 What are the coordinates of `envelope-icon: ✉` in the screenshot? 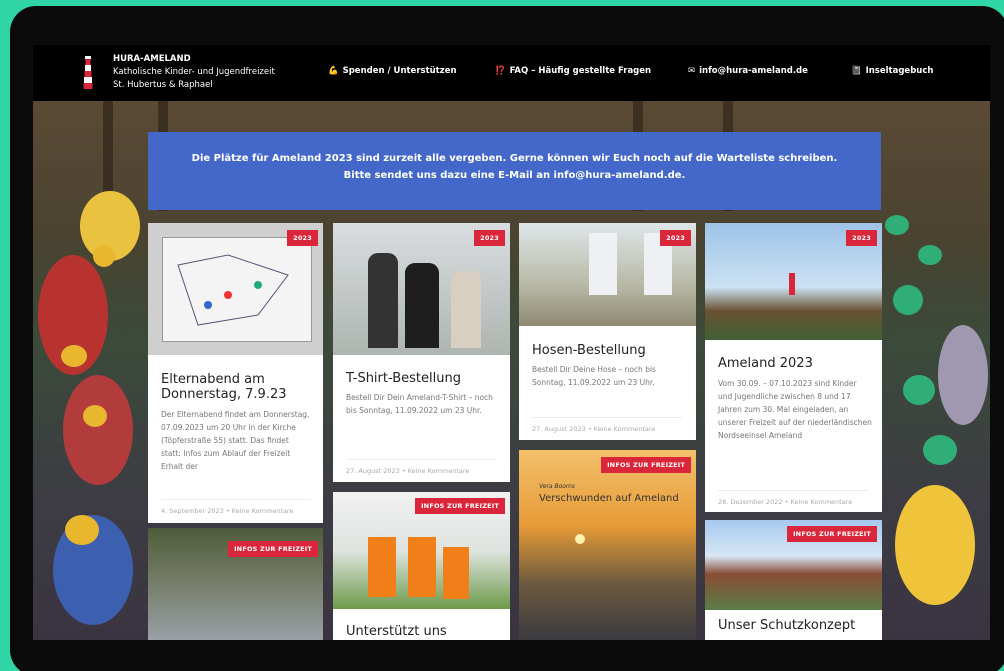 It's located at (692, 71).